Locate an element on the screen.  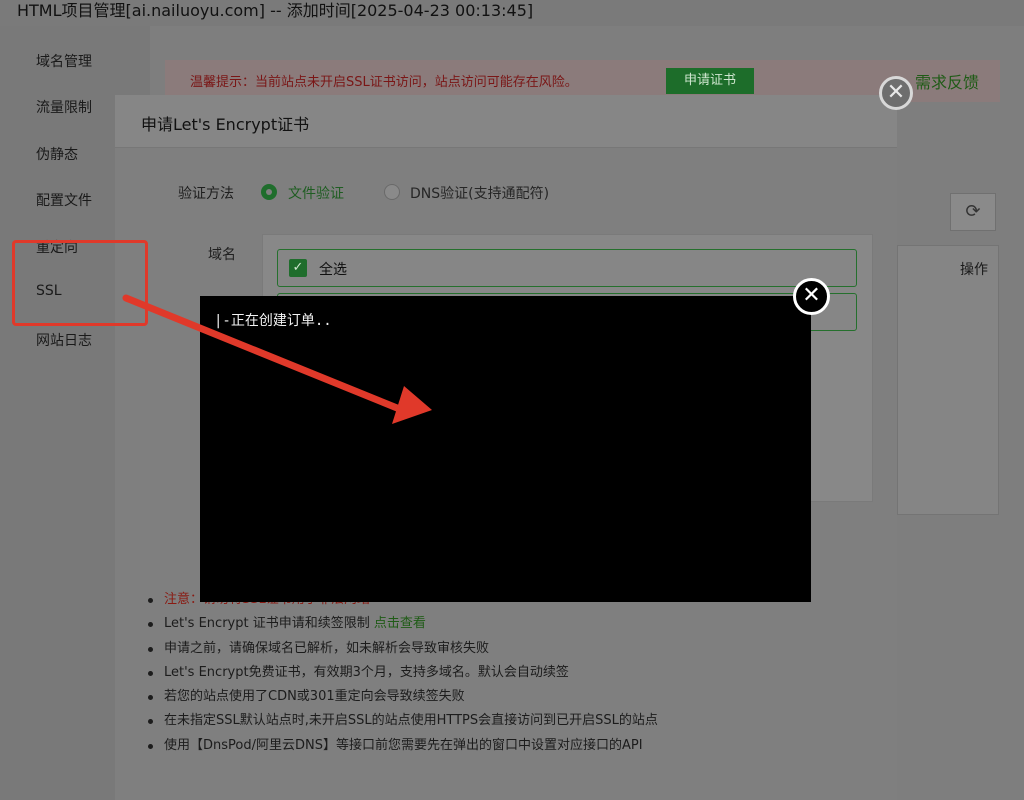
terminal-close-button: ✕ is located at coordinates (811, 296).